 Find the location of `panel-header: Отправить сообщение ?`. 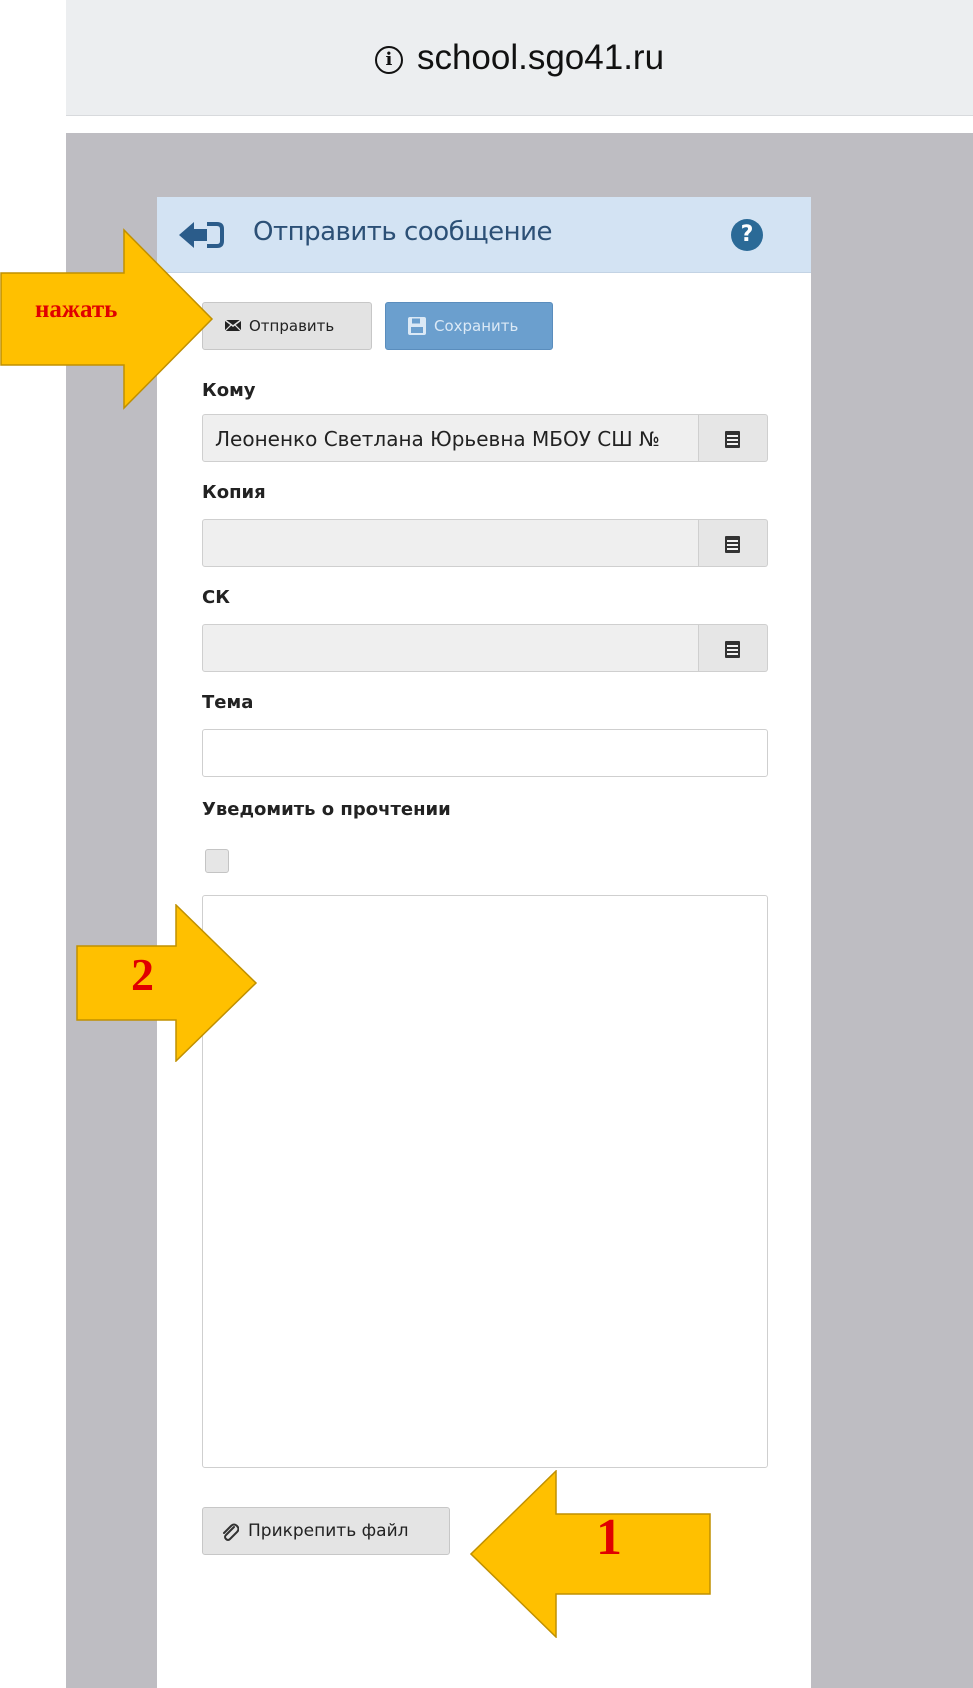

panel-header: Отправить сообщение ? is located at coordinates (484, 235).